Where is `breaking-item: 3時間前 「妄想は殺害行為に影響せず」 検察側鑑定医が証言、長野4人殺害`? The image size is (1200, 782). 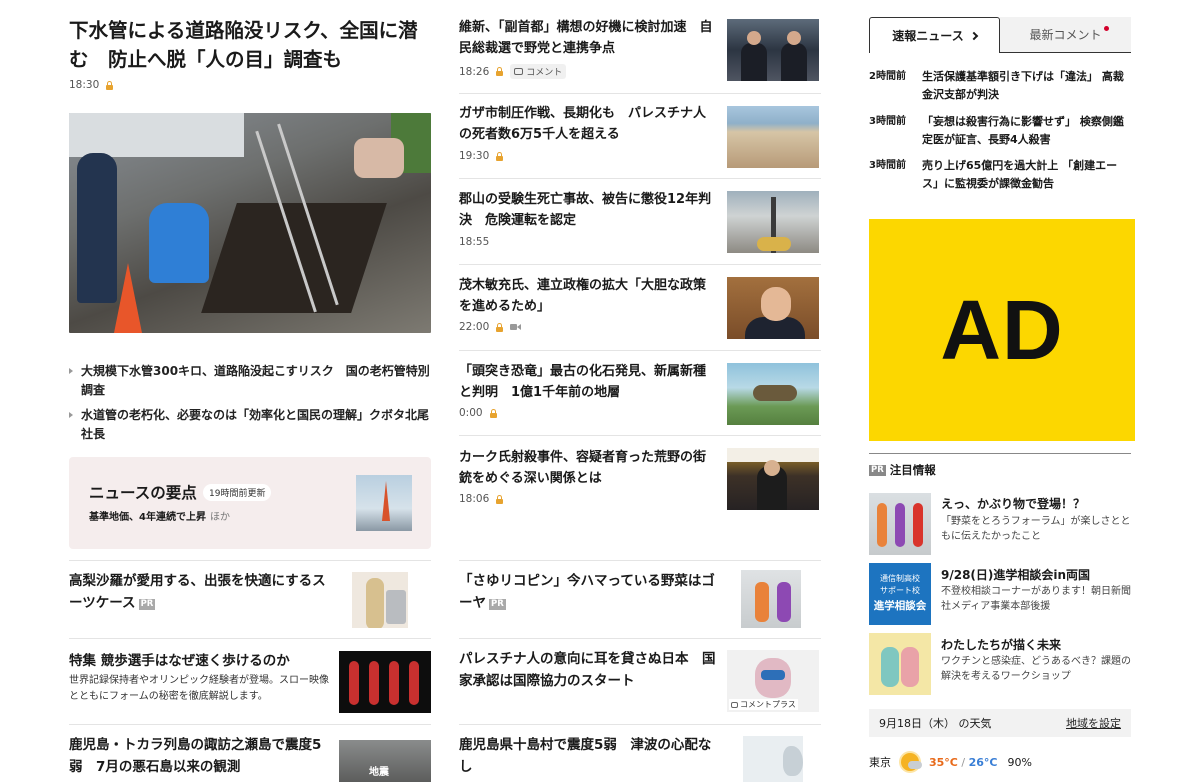 breaking-item: 3時間前 「妄想は殺害行為に影響せず」 検察側鑑定医が証言、長野4人殺害 is located at coordinates (1000, 131).